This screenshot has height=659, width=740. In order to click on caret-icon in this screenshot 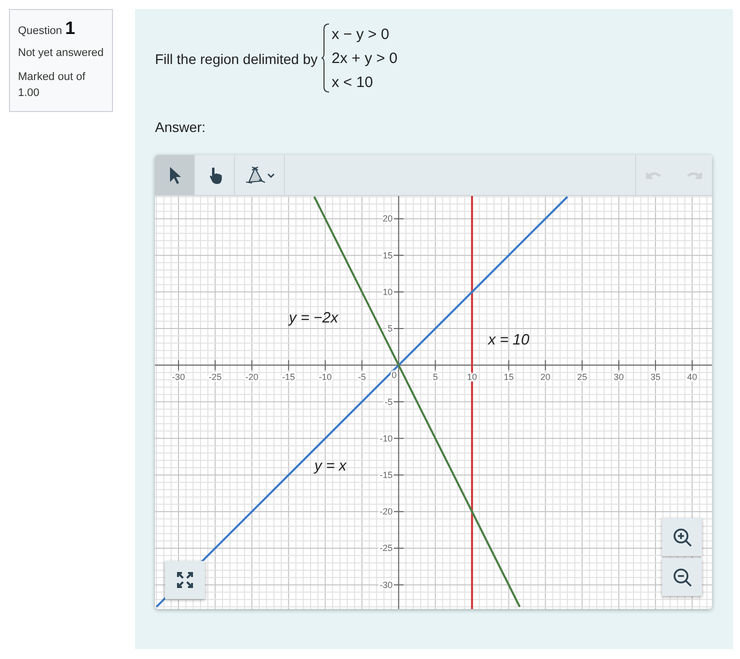, I will do `click(270, 175)`.